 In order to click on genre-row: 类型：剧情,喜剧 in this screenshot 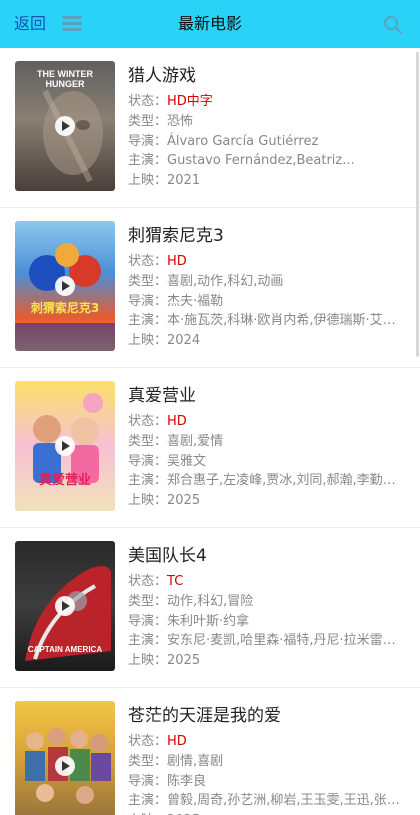, I will do `click(268, 762)`.